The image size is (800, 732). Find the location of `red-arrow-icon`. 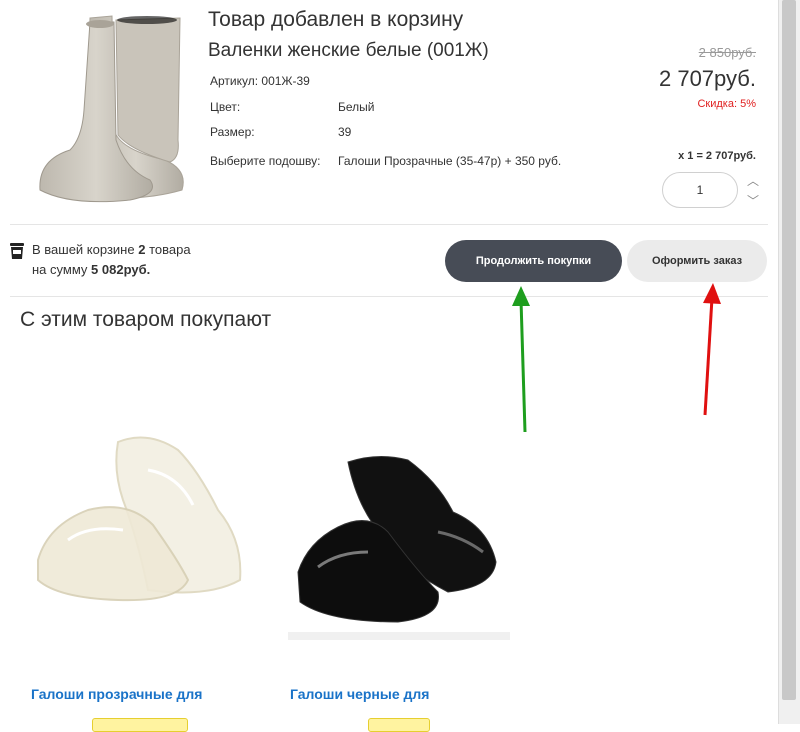

red-arrow-icon is located at coordinates (712, 349).